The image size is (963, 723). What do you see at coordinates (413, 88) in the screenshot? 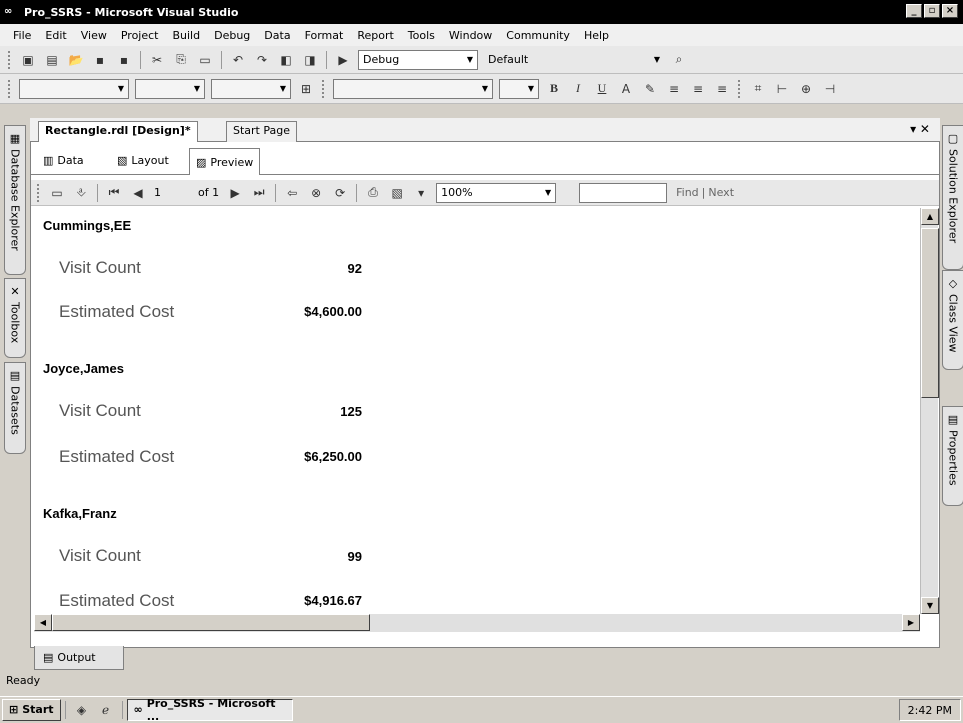
I see `element-dropdown: ▼` at bounding box center [413, 88].